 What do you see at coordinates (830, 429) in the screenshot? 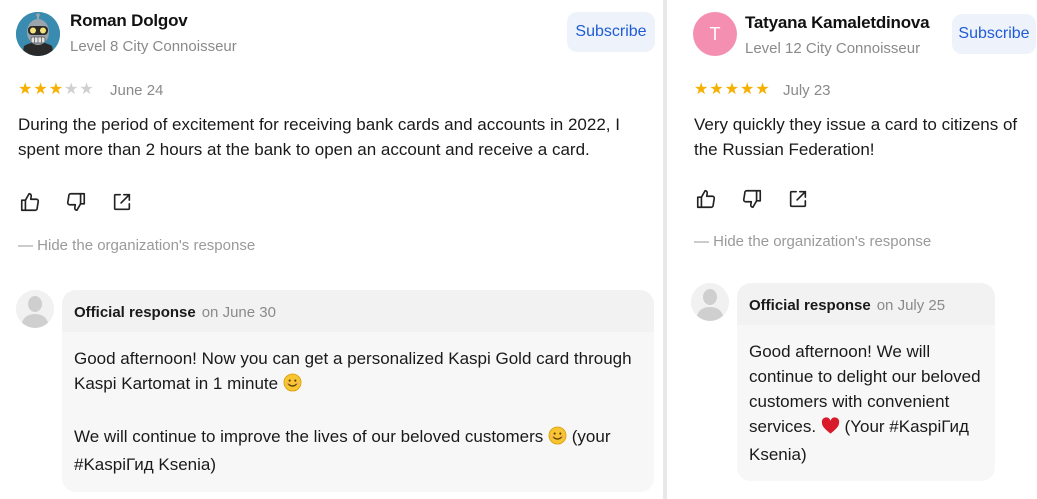
I see `heart-emoji-icon` at bounding box center [830, 429].